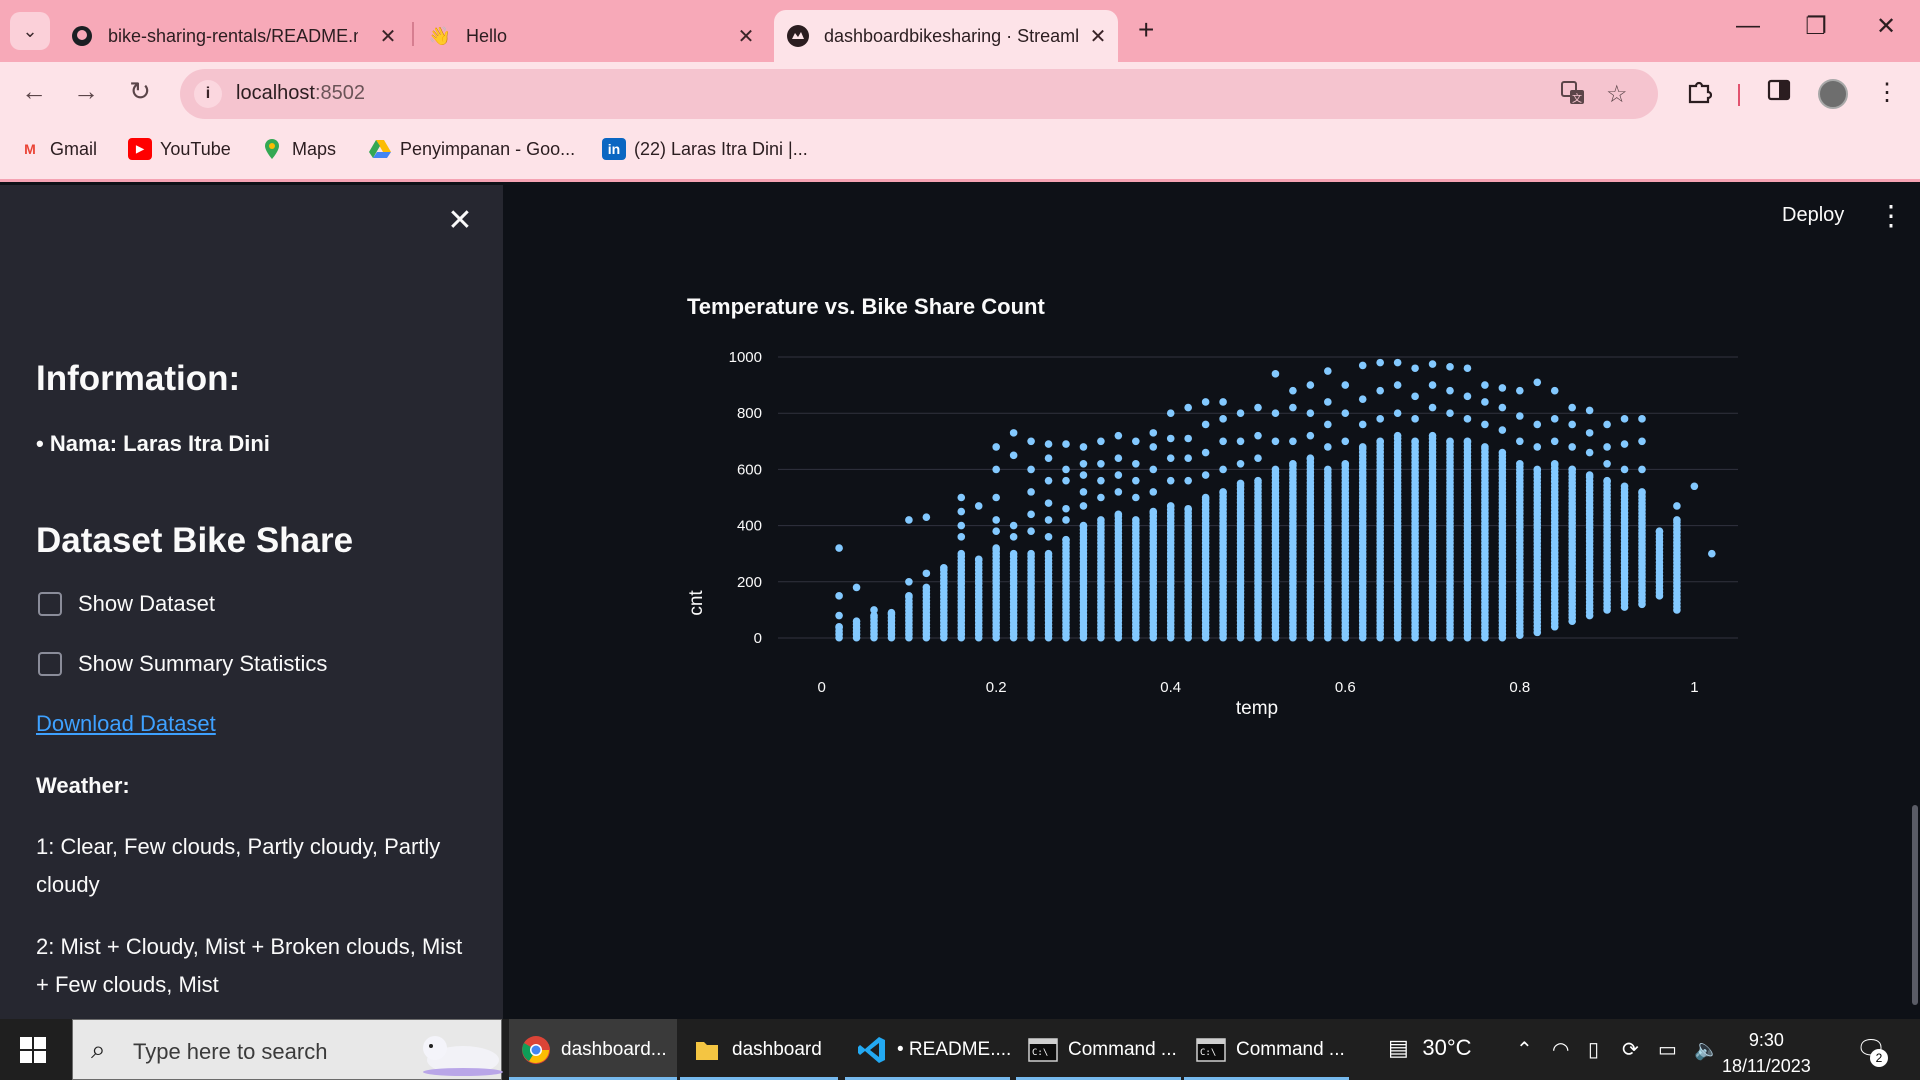 Image resolution: width=1920 pixels, height=1080 pixels. What do you see at coordinates (1146, 30) in the screenshot?
I see `new-tab-button: +` at bounding box center [1146, 30].